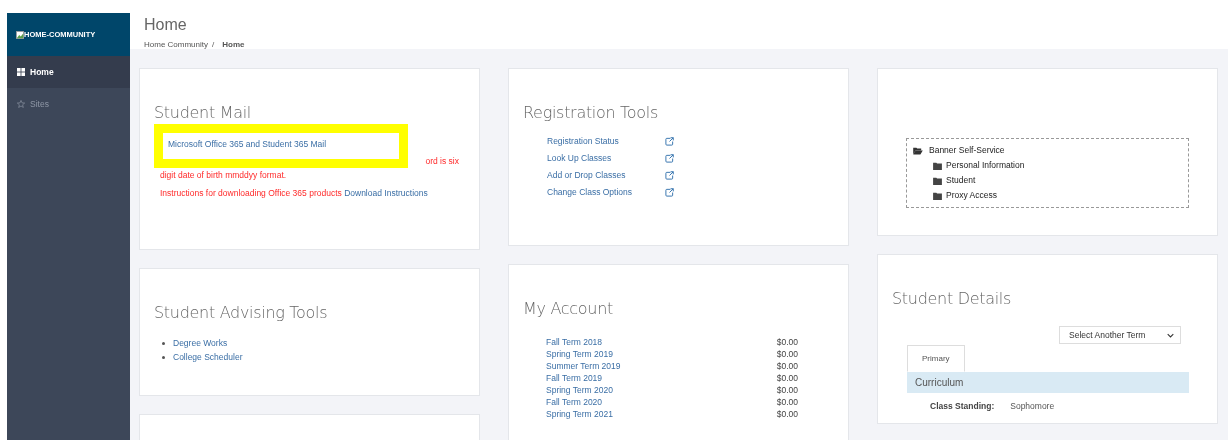 The width and height of the screenshot is (1228, 440). What do you see at coordinates (579, 354) in the screenshot?
I see `term-link: Spring Term 2019` at bounding box center [579, 354].